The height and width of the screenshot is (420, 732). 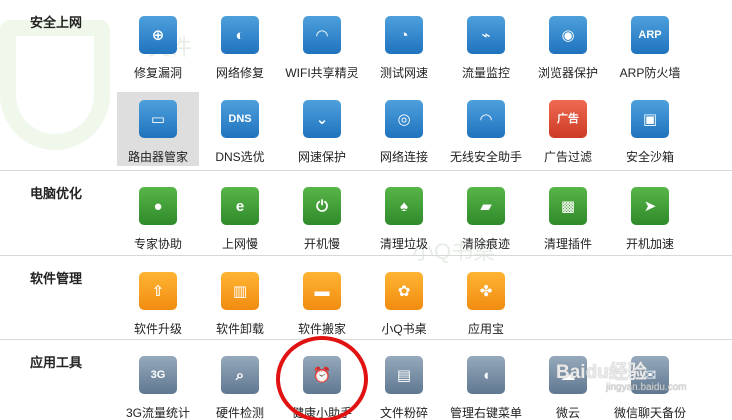 What do you see at coordinates (322, 291) in the screenshot?
I see `truck-icon: ▬` at bounding box center [322, 291].